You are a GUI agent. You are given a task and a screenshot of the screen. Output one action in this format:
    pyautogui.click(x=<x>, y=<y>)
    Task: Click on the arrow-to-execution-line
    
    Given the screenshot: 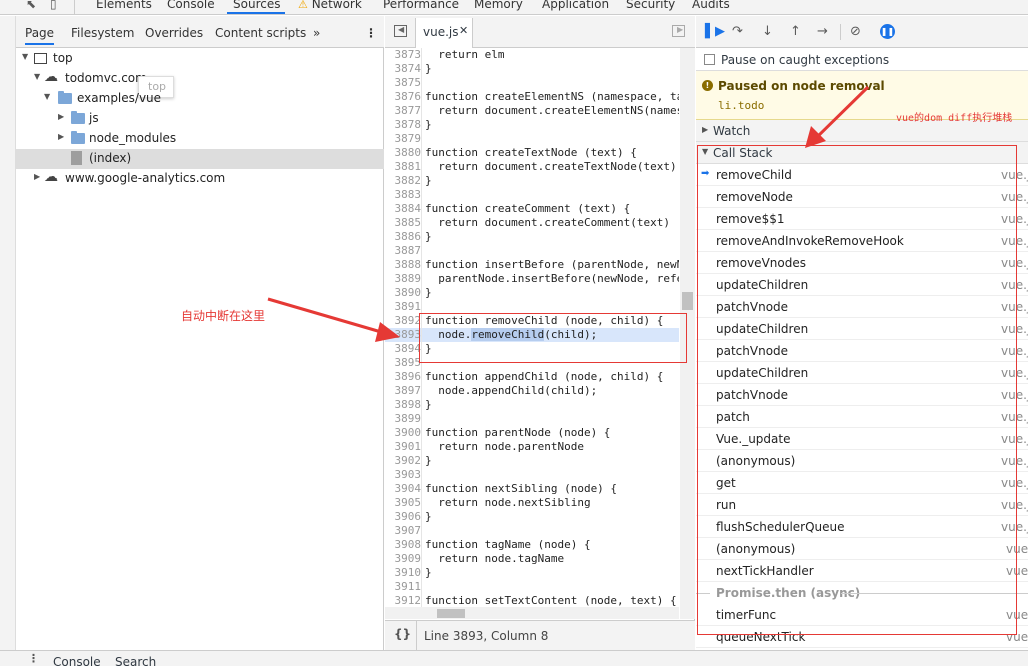 What is the action you would take?
    pyautogui.click(x=333, y=319)
    